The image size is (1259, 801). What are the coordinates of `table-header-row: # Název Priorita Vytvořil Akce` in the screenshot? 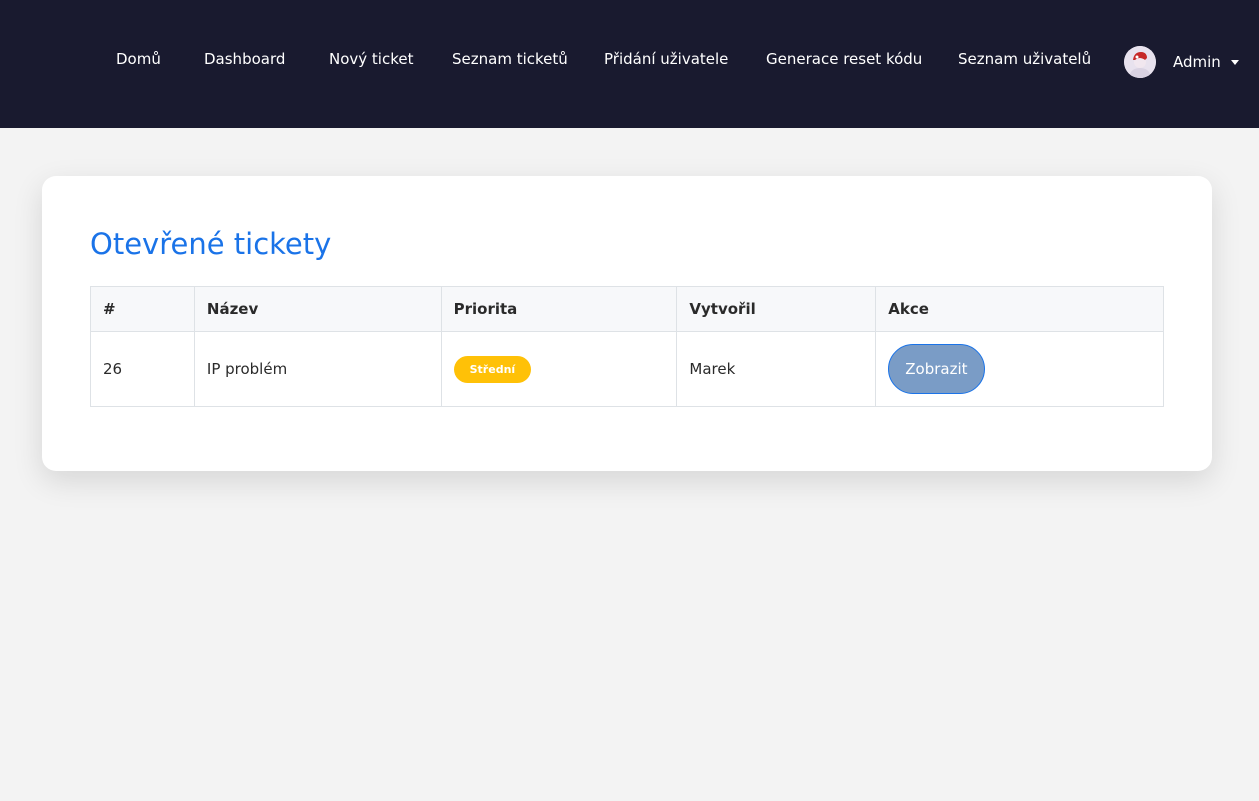 It's located at (627, 309).